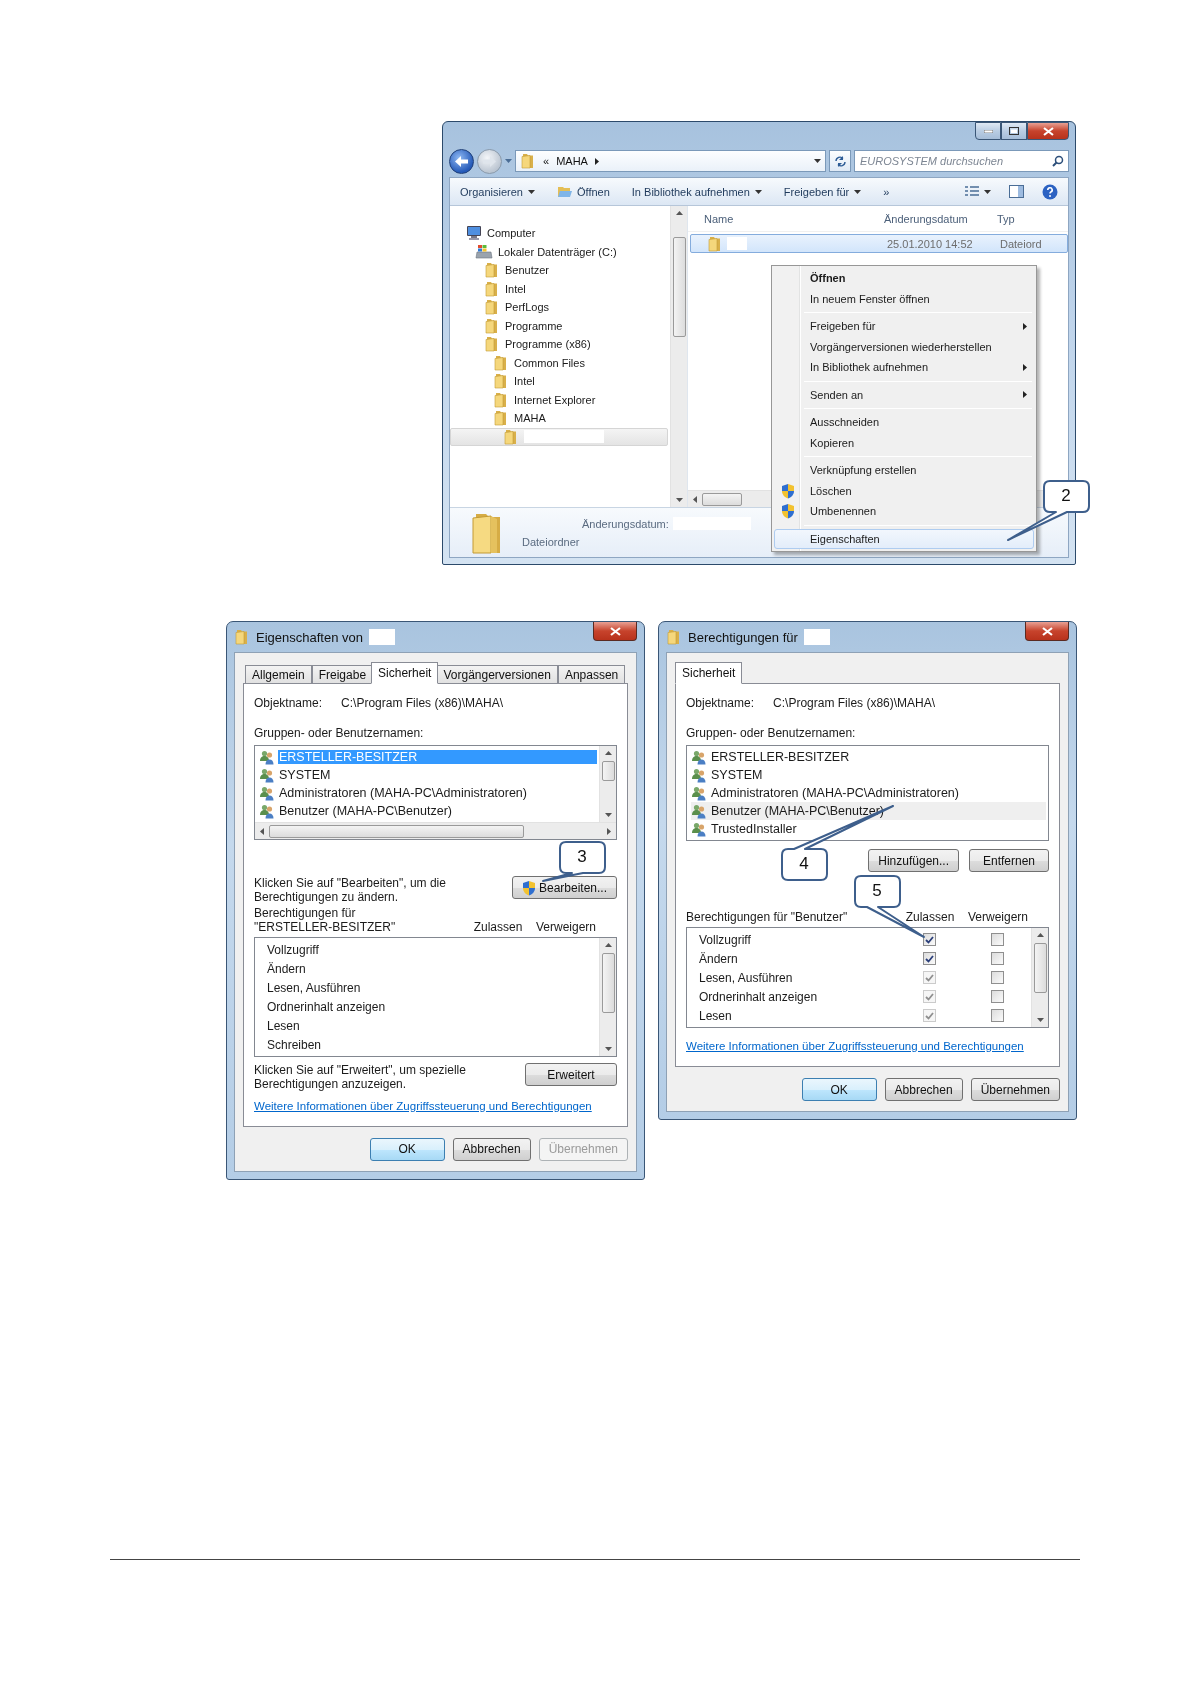 This screenshot has height=1684, width=1191. What do you see at coordinates (559, 344) in the screenshot?
I see `tree-item: Programme (x86)` at bounding box center [559, 344].